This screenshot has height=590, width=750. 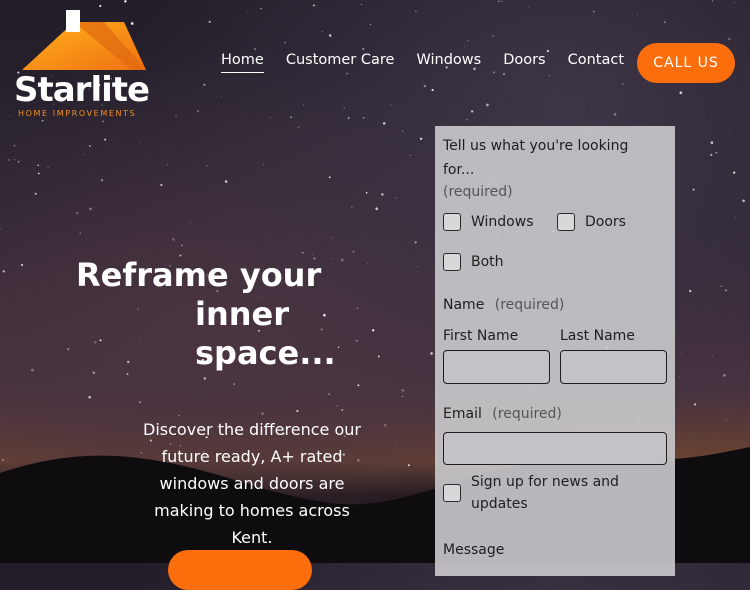 I want to click on name-section-label: Name (required), so click(x=503, y=305).